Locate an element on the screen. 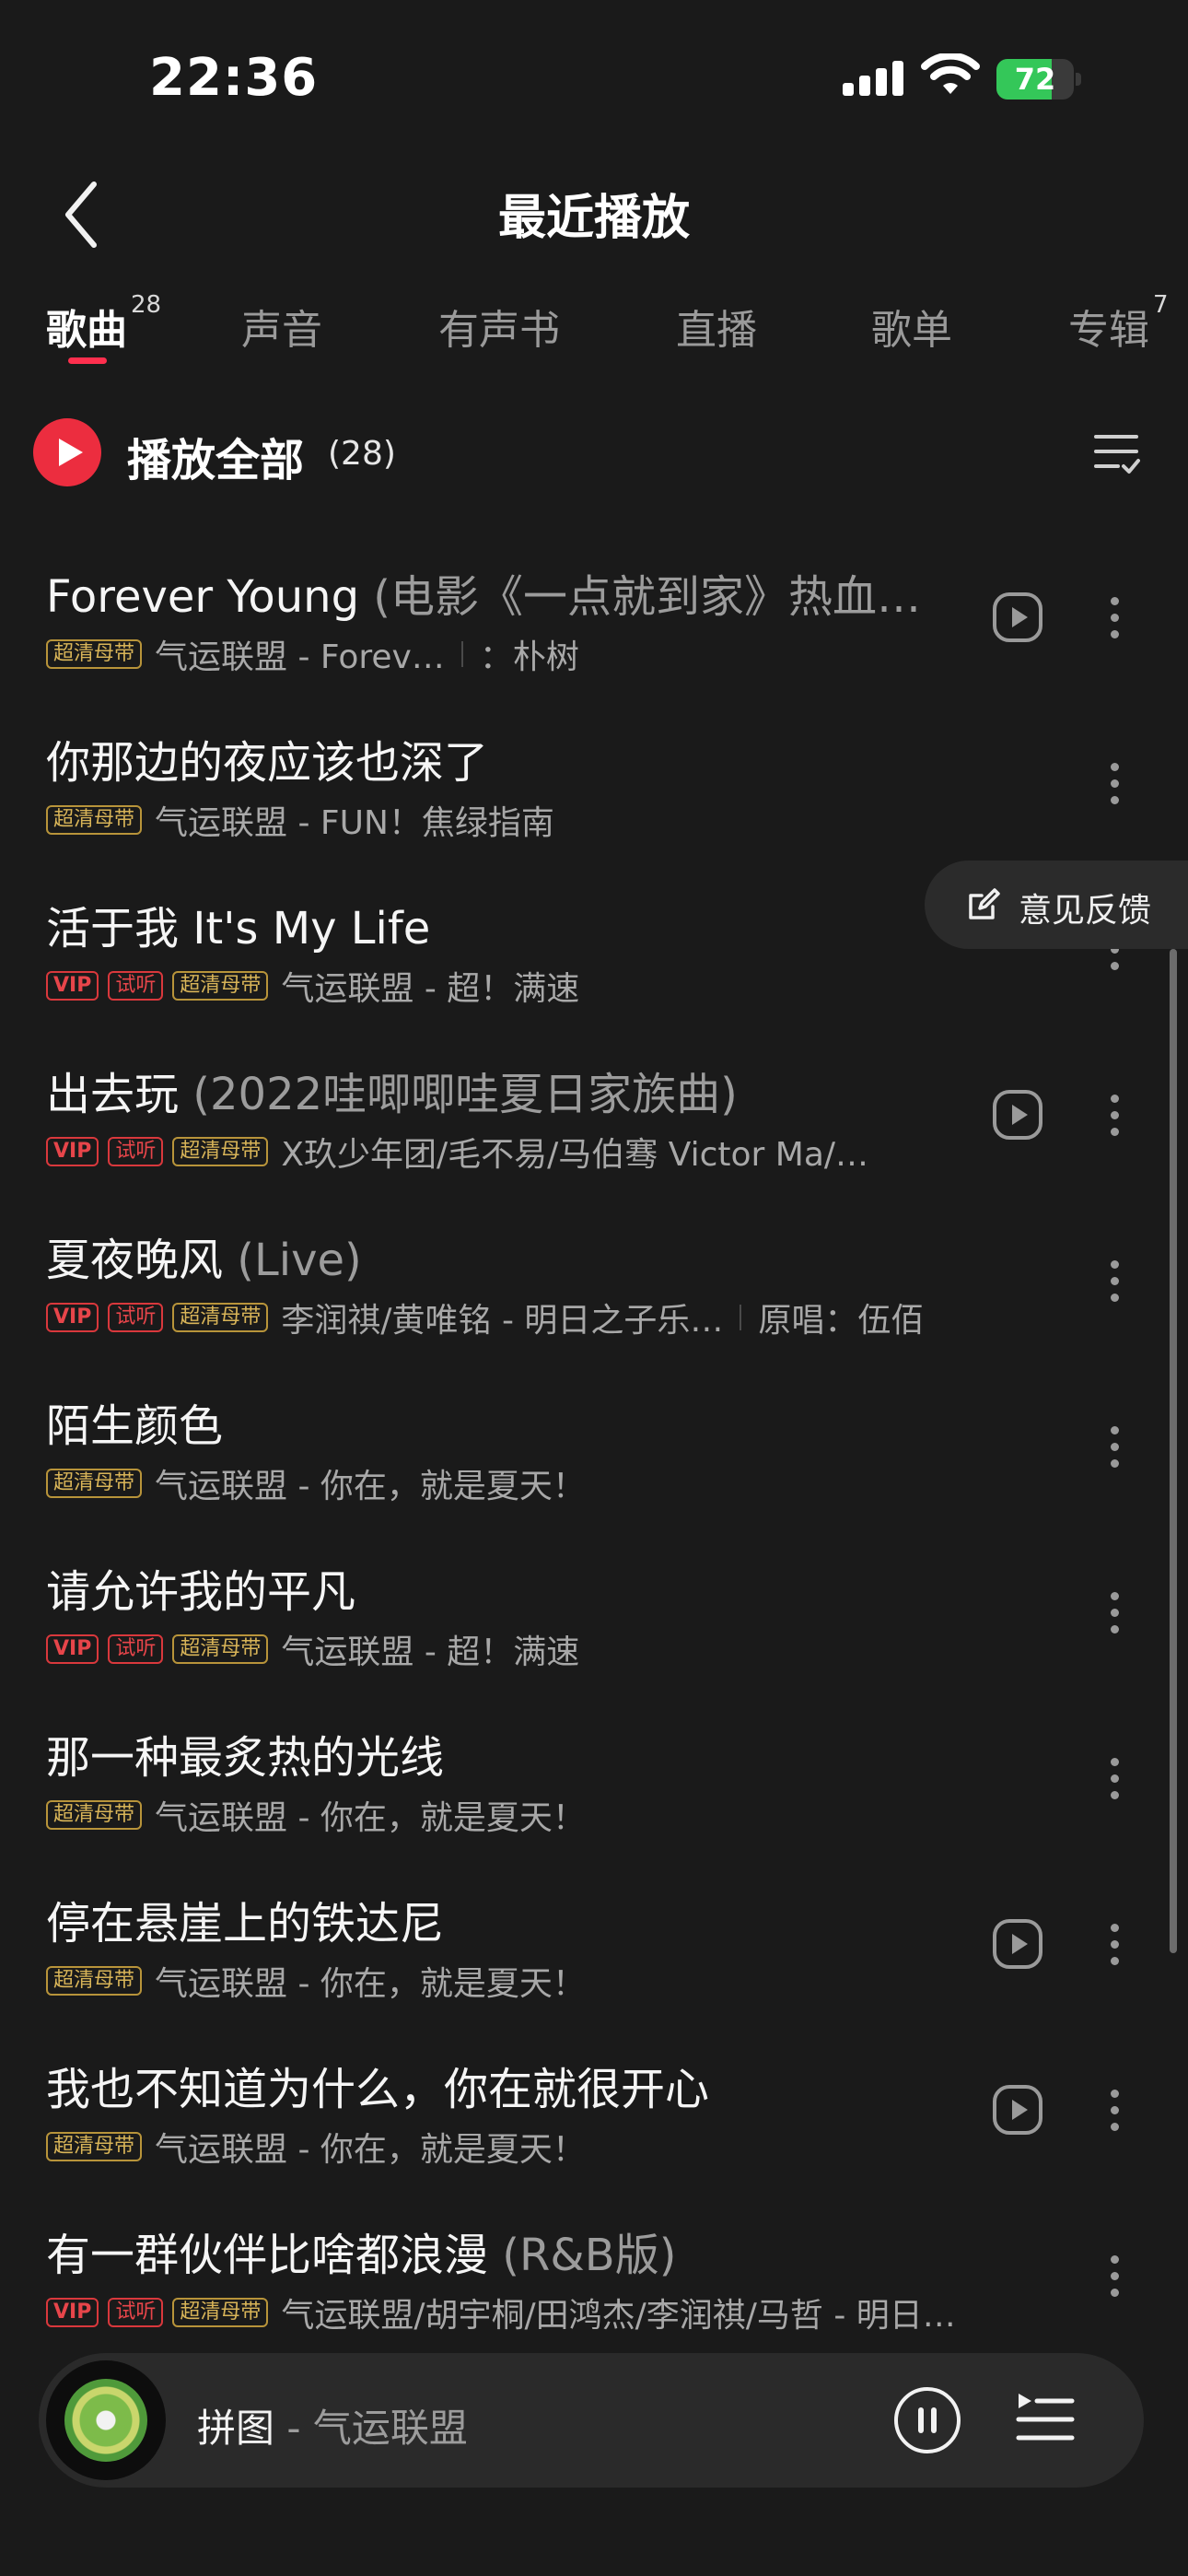  pause-icon is located at coordinates (927, 2420).